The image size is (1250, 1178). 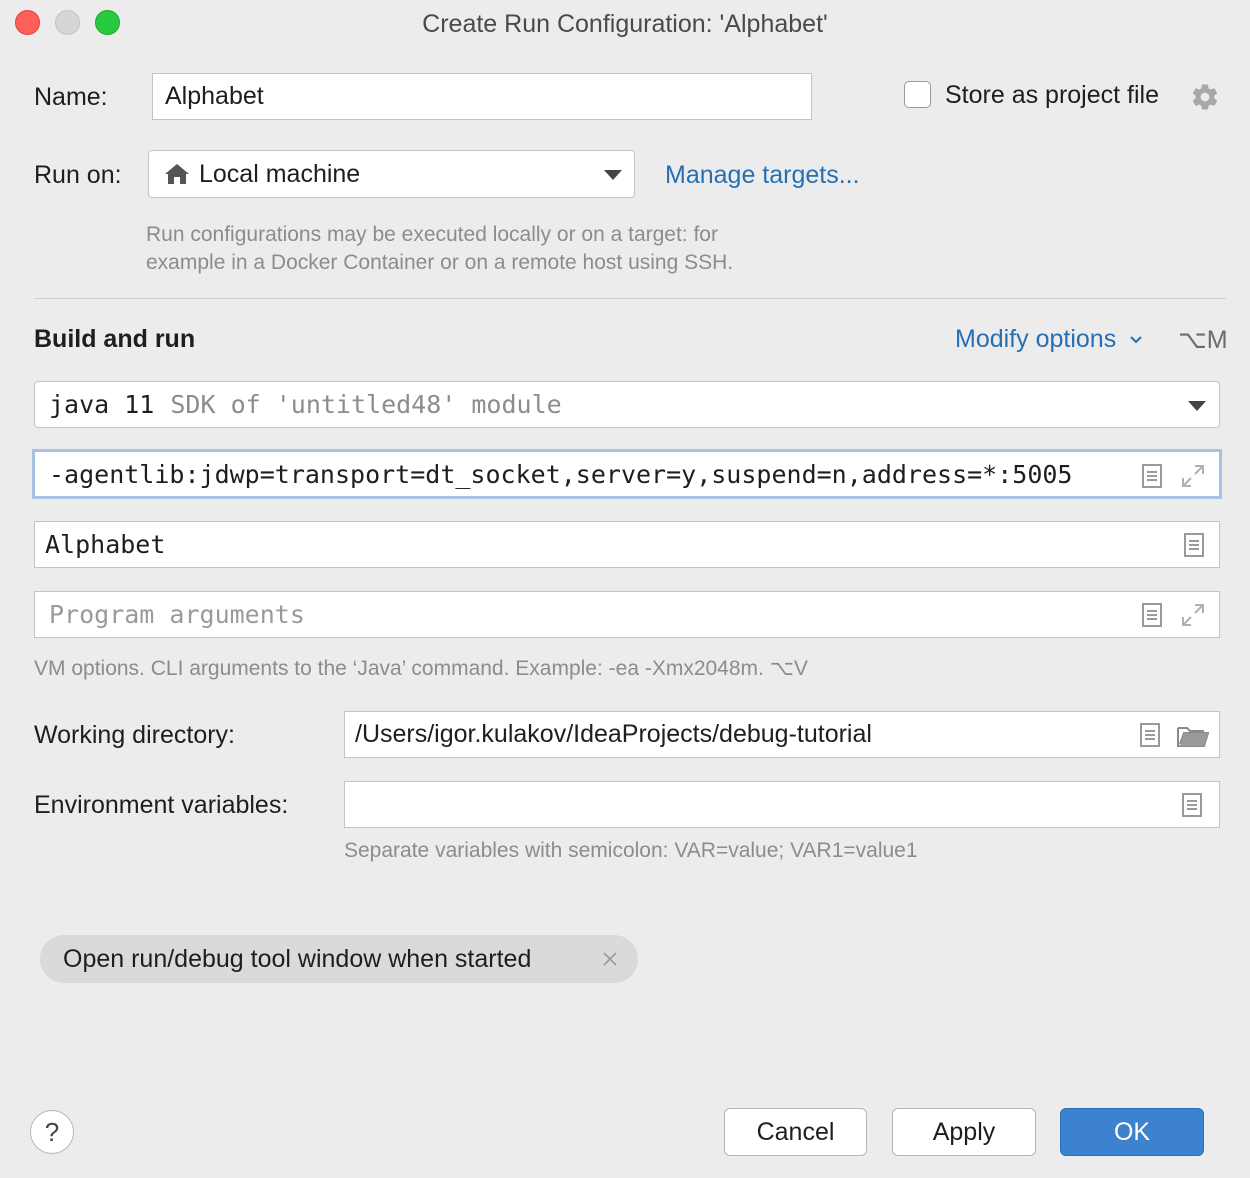 I want to click on run-on-dropdown: Local machine, so click(x=391, y=174).